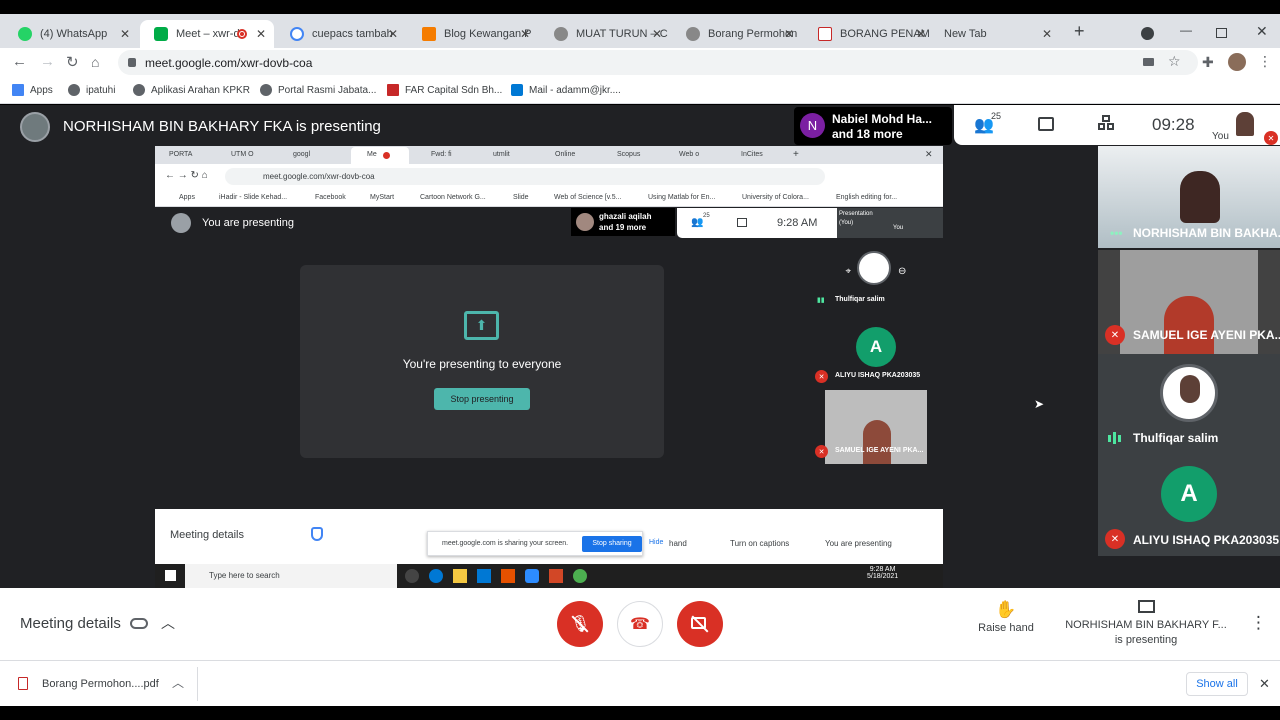 This screenshot has width=1280, height=720. I want to click on speaking-icon: •••, so click(1116, 233).